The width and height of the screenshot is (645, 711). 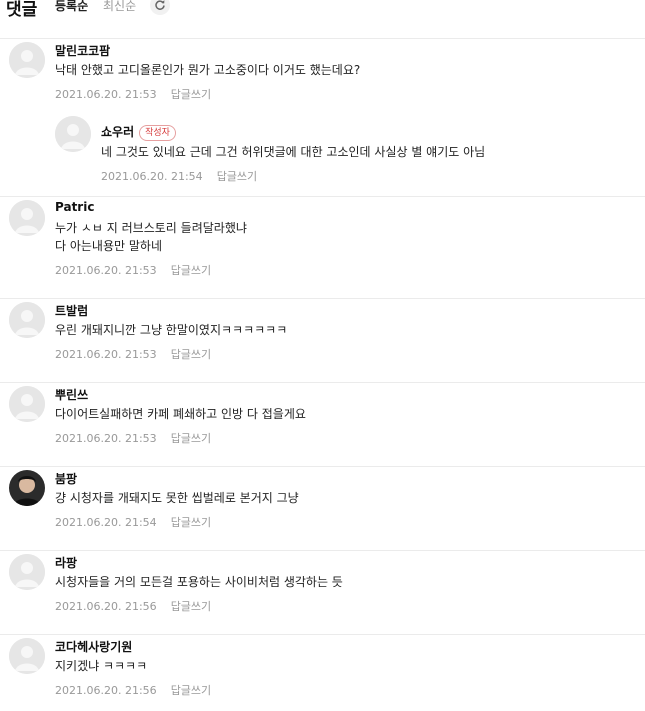 I want to click on comment-text: 시청자들을 거의 모든걸 포용하는 사이비처럼 생각하는 듯, so click(x=199, y=582).